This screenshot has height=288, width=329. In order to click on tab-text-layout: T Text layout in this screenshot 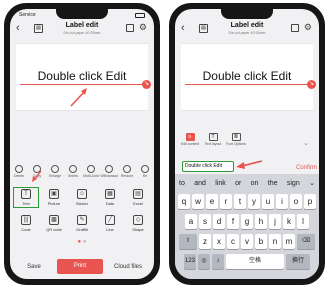, I will do `click(213, 139)`.